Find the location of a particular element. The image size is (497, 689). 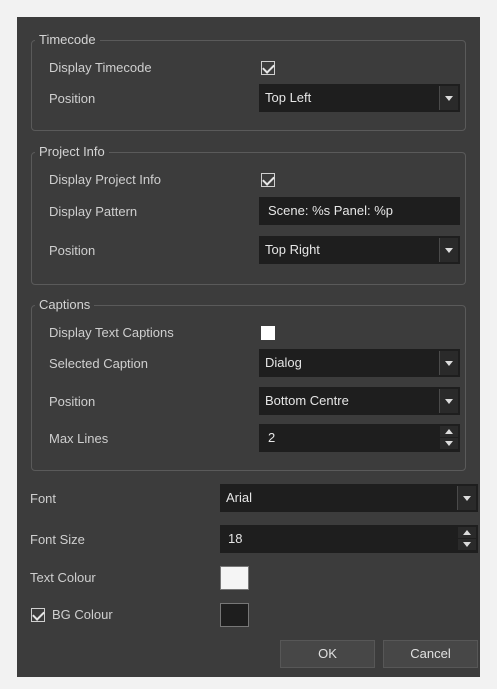

text-colour-swatch is located at coordinates (234, 578).